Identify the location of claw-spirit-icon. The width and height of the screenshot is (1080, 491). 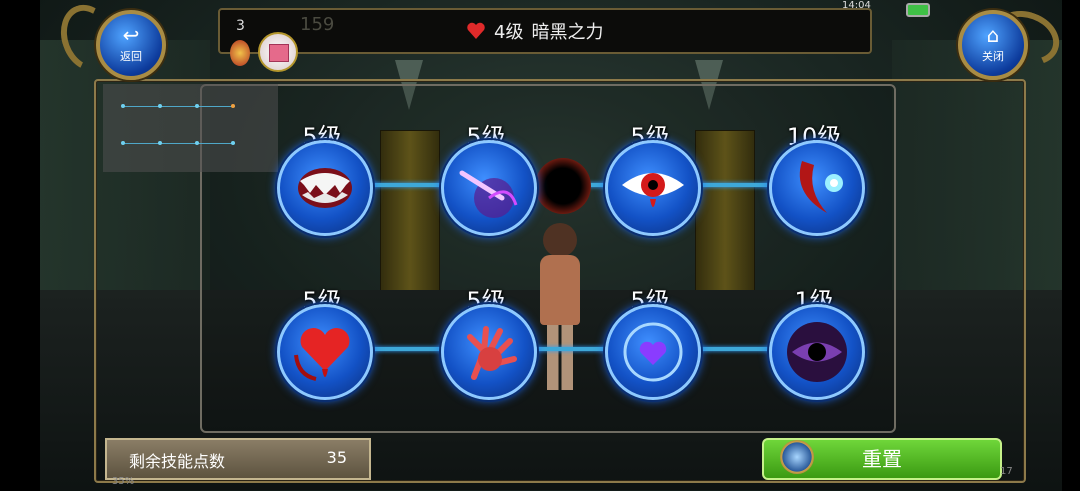
(821, 187).